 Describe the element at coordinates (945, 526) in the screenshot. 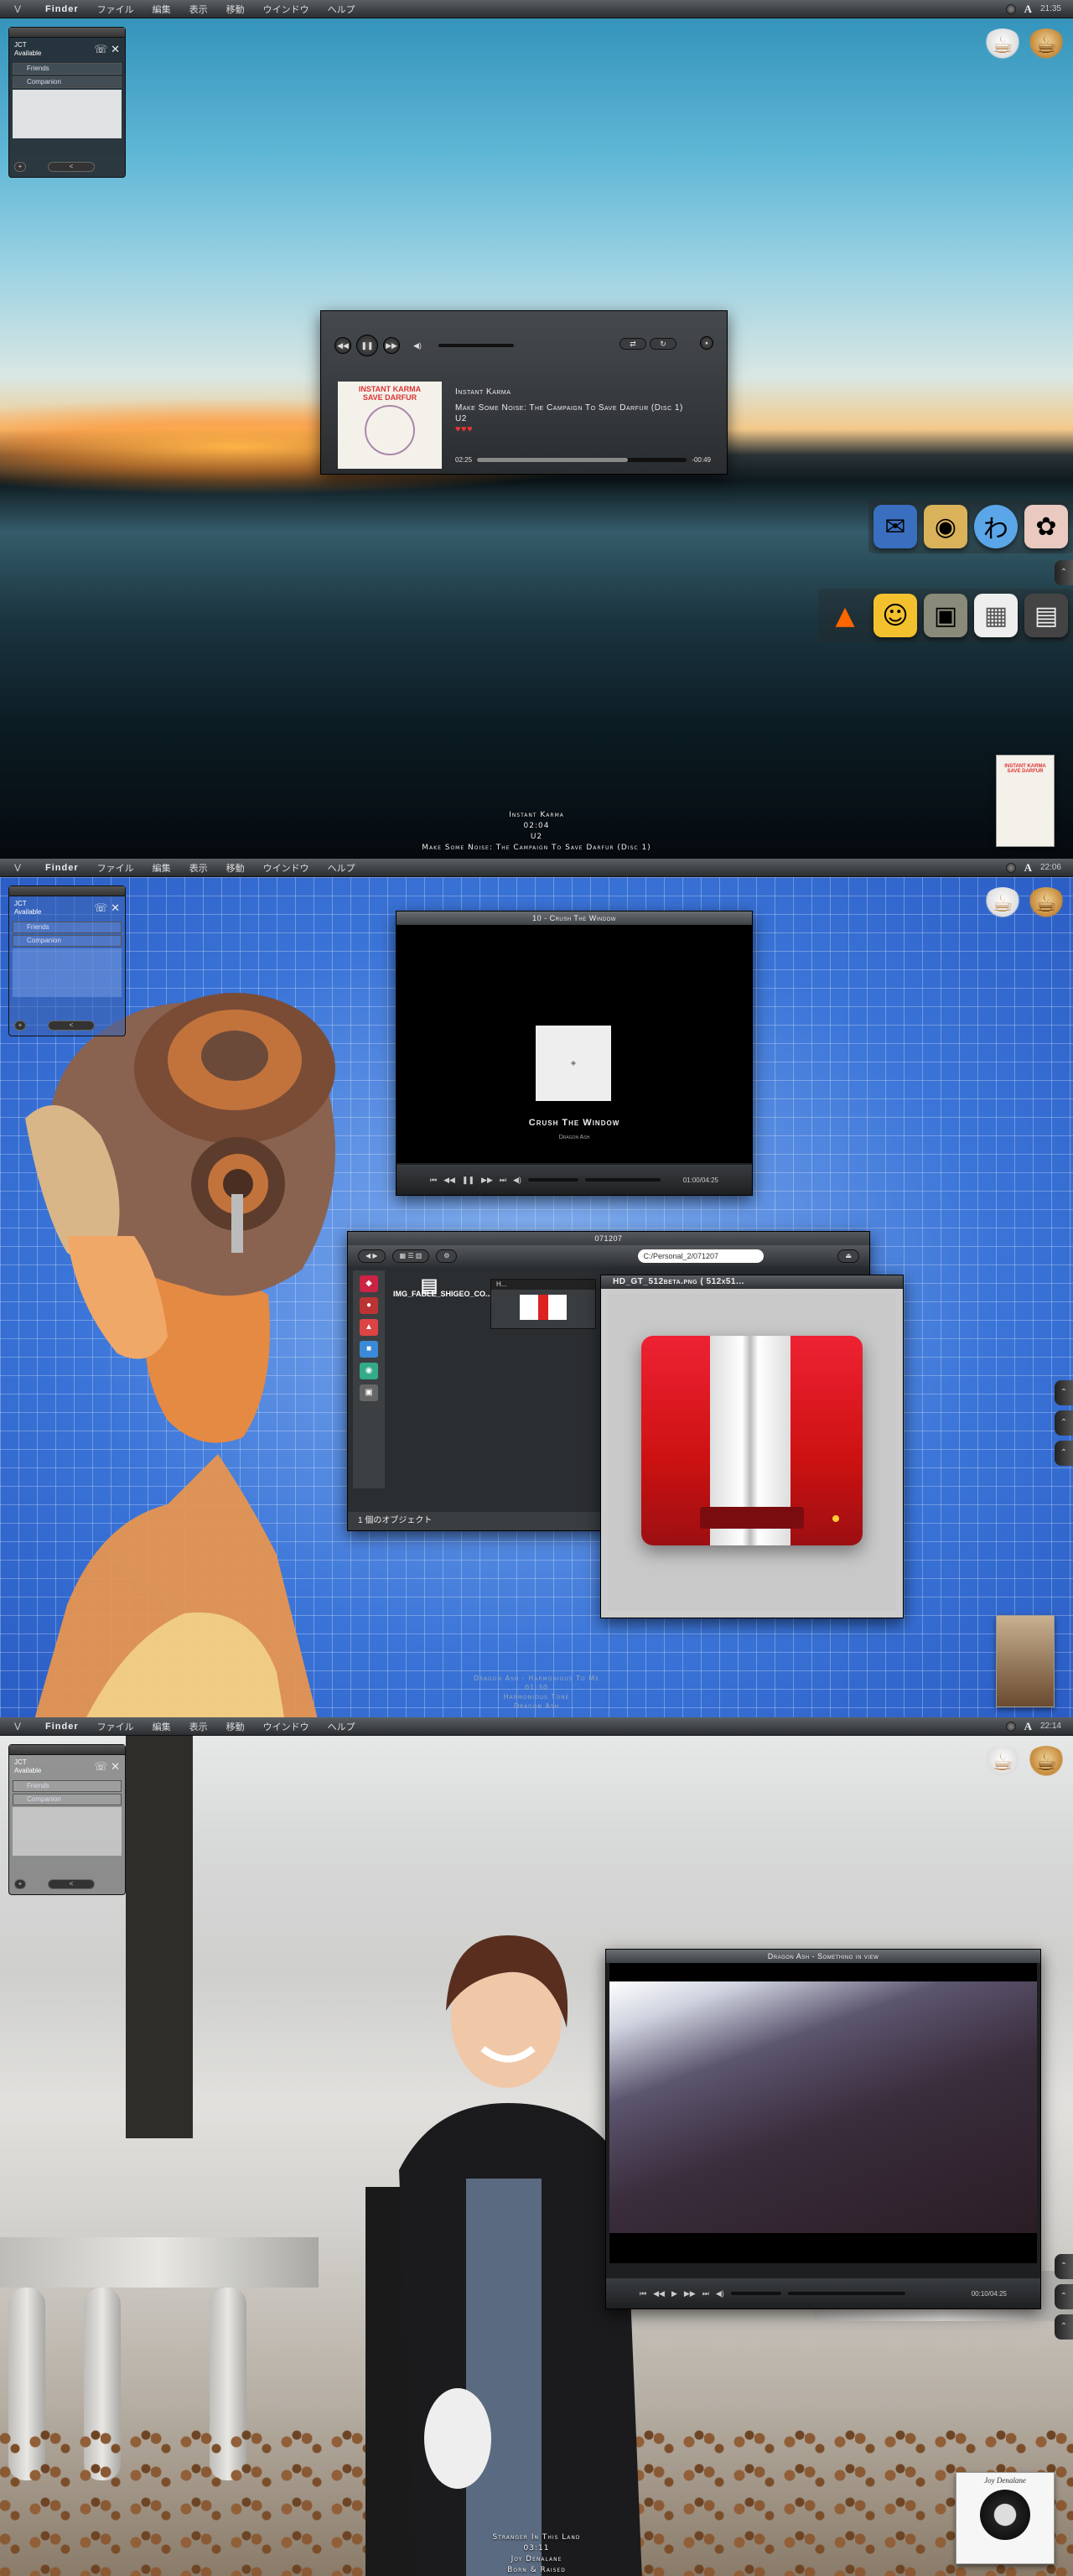

I see `plate-icon: ◉` at that location.